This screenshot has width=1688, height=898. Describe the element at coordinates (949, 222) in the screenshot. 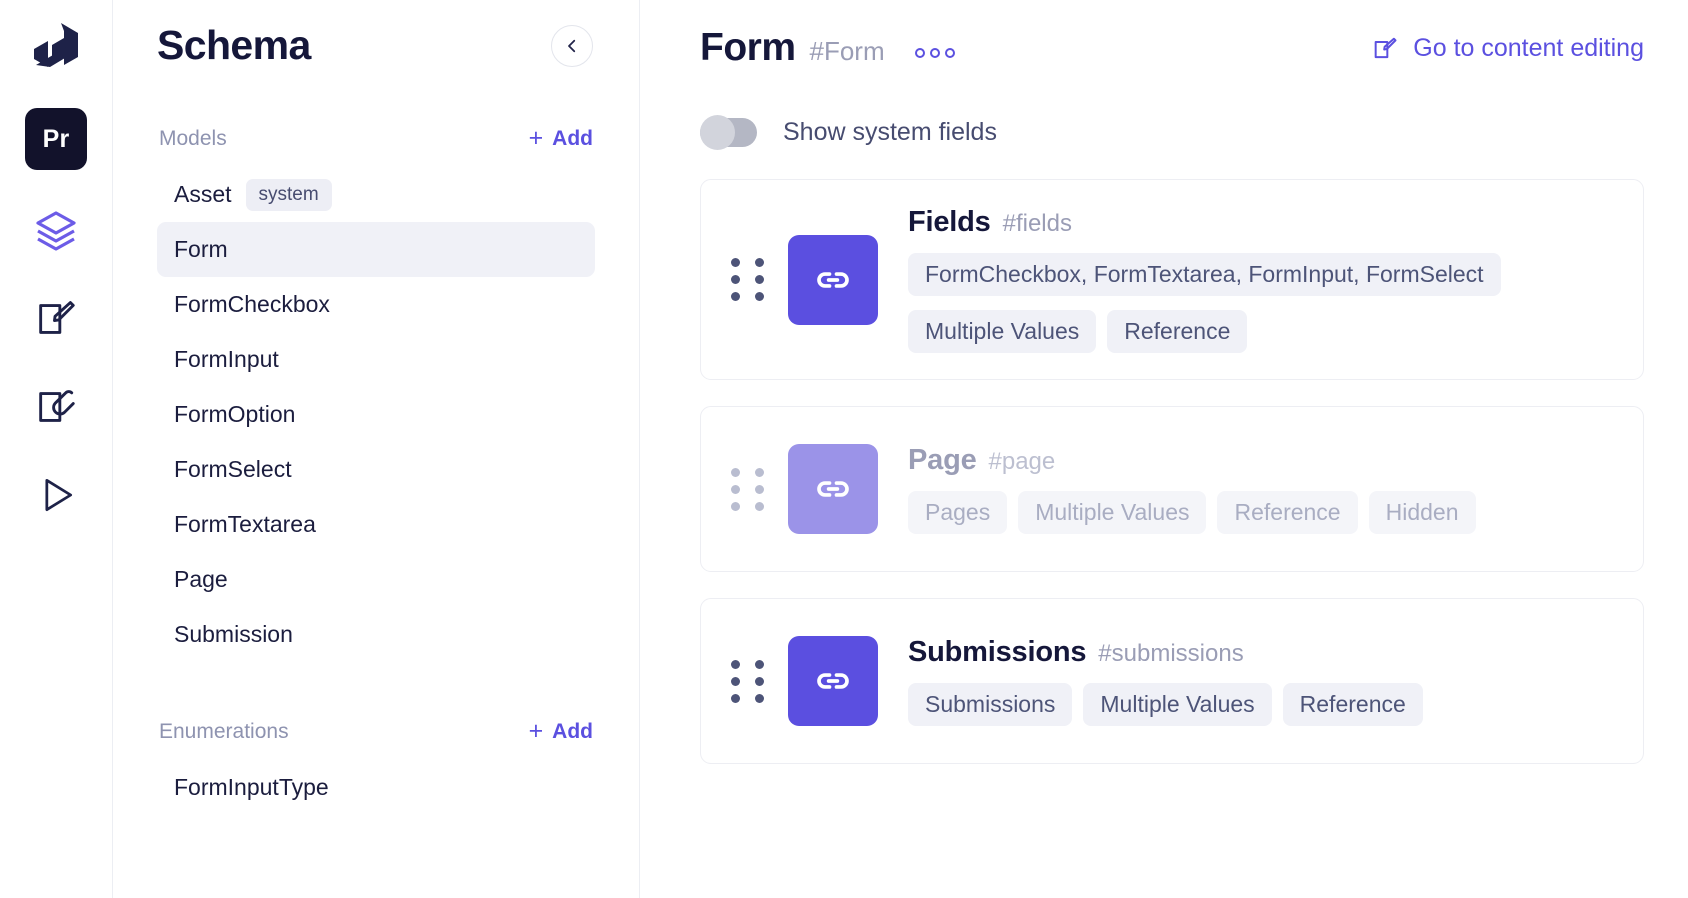

I see `field-name: Fields` at that location.